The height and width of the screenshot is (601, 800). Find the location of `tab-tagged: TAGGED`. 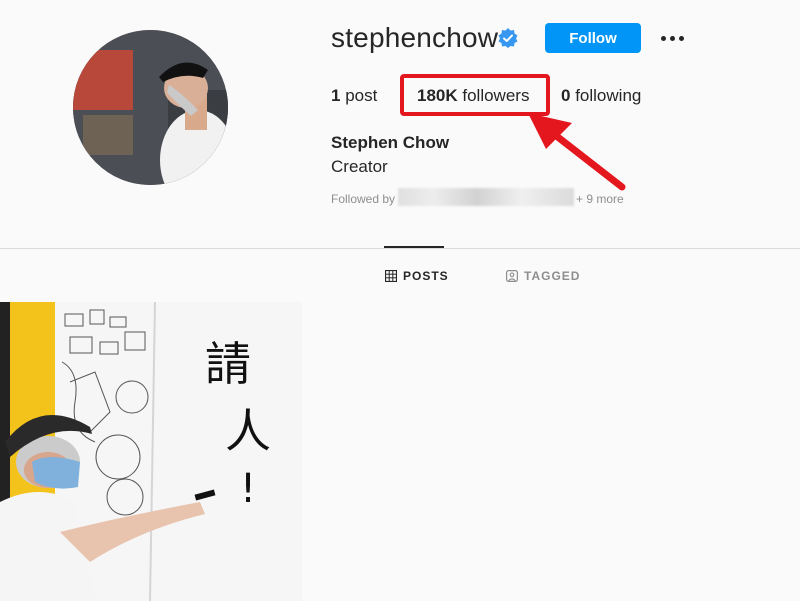

tab-tagged: TAGGED is located at coordinates (543, 276).